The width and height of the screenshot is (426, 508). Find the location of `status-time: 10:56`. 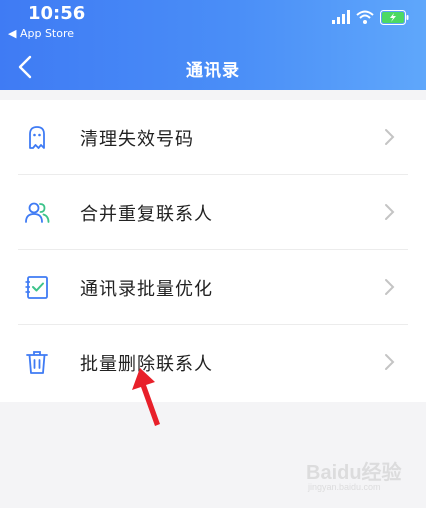

status-time: 10:56 is located at coordinates (57, 13).